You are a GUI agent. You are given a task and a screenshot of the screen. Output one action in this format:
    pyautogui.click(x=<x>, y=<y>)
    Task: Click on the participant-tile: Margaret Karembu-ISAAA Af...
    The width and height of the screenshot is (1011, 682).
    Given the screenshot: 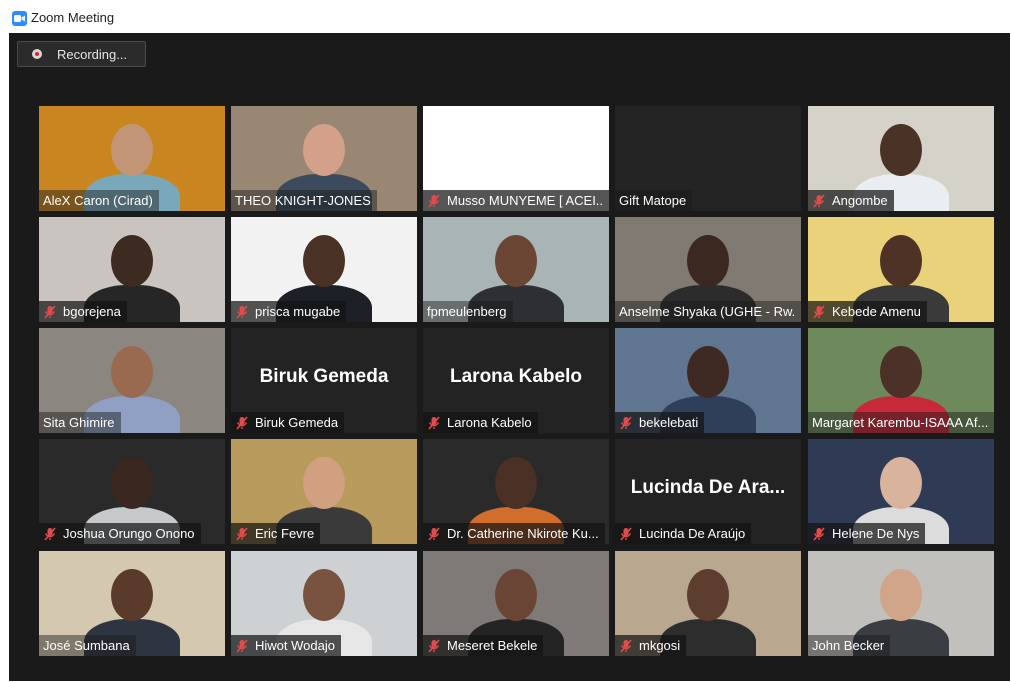 What is the action you would take?
    pyautogui.click(x=901, y=380)
    